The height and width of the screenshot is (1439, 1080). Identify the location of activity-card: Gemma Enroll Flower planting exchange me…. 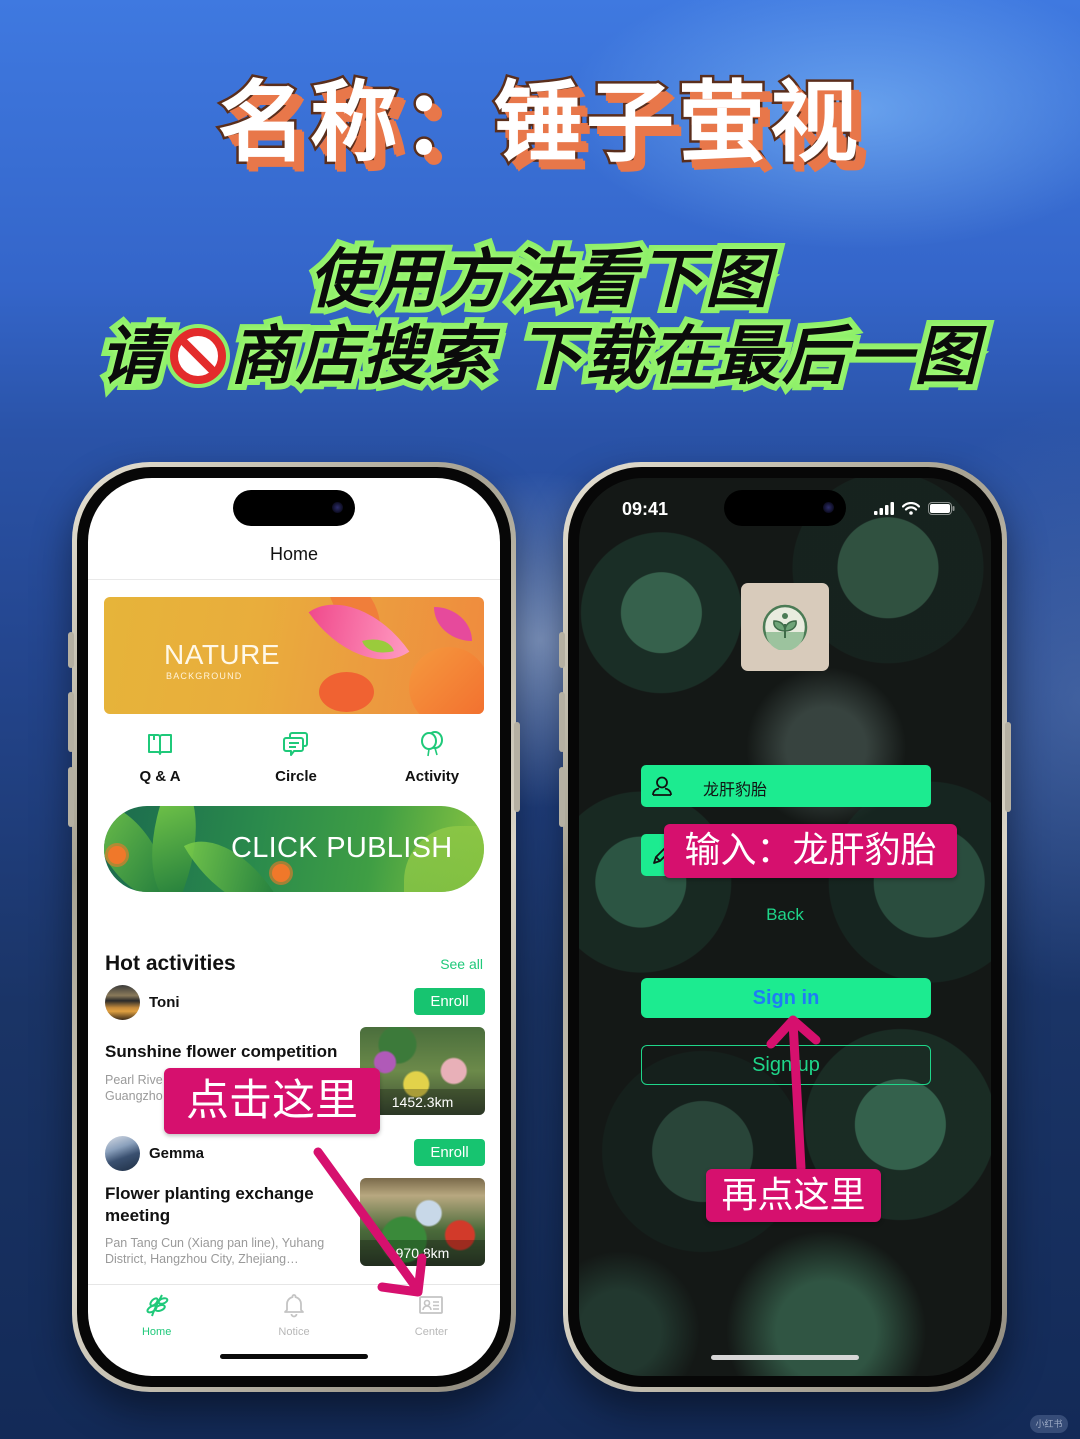
(295, 1201).